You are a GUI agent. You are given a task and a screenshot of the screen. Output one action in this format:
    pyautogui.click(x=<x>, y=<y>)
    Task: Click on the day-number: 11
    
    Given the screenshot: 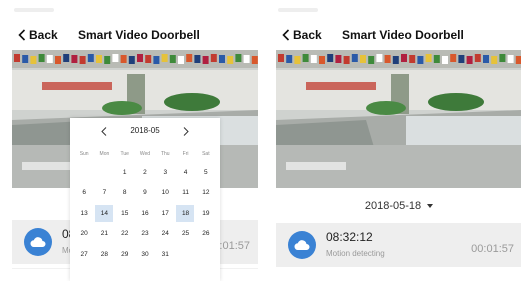 What is the action you would take?
    pyautogui.click(x=185, y=193)
    